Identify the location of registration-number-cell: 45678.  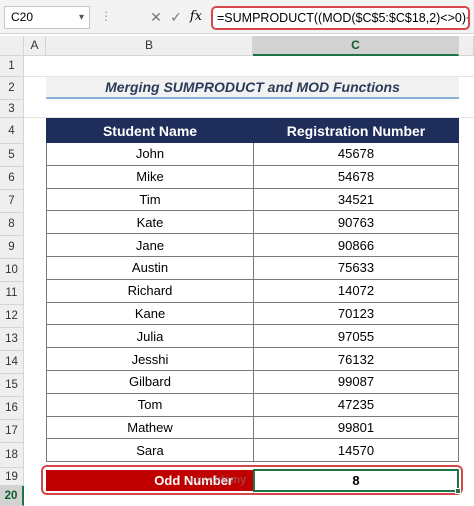
(356, 154).